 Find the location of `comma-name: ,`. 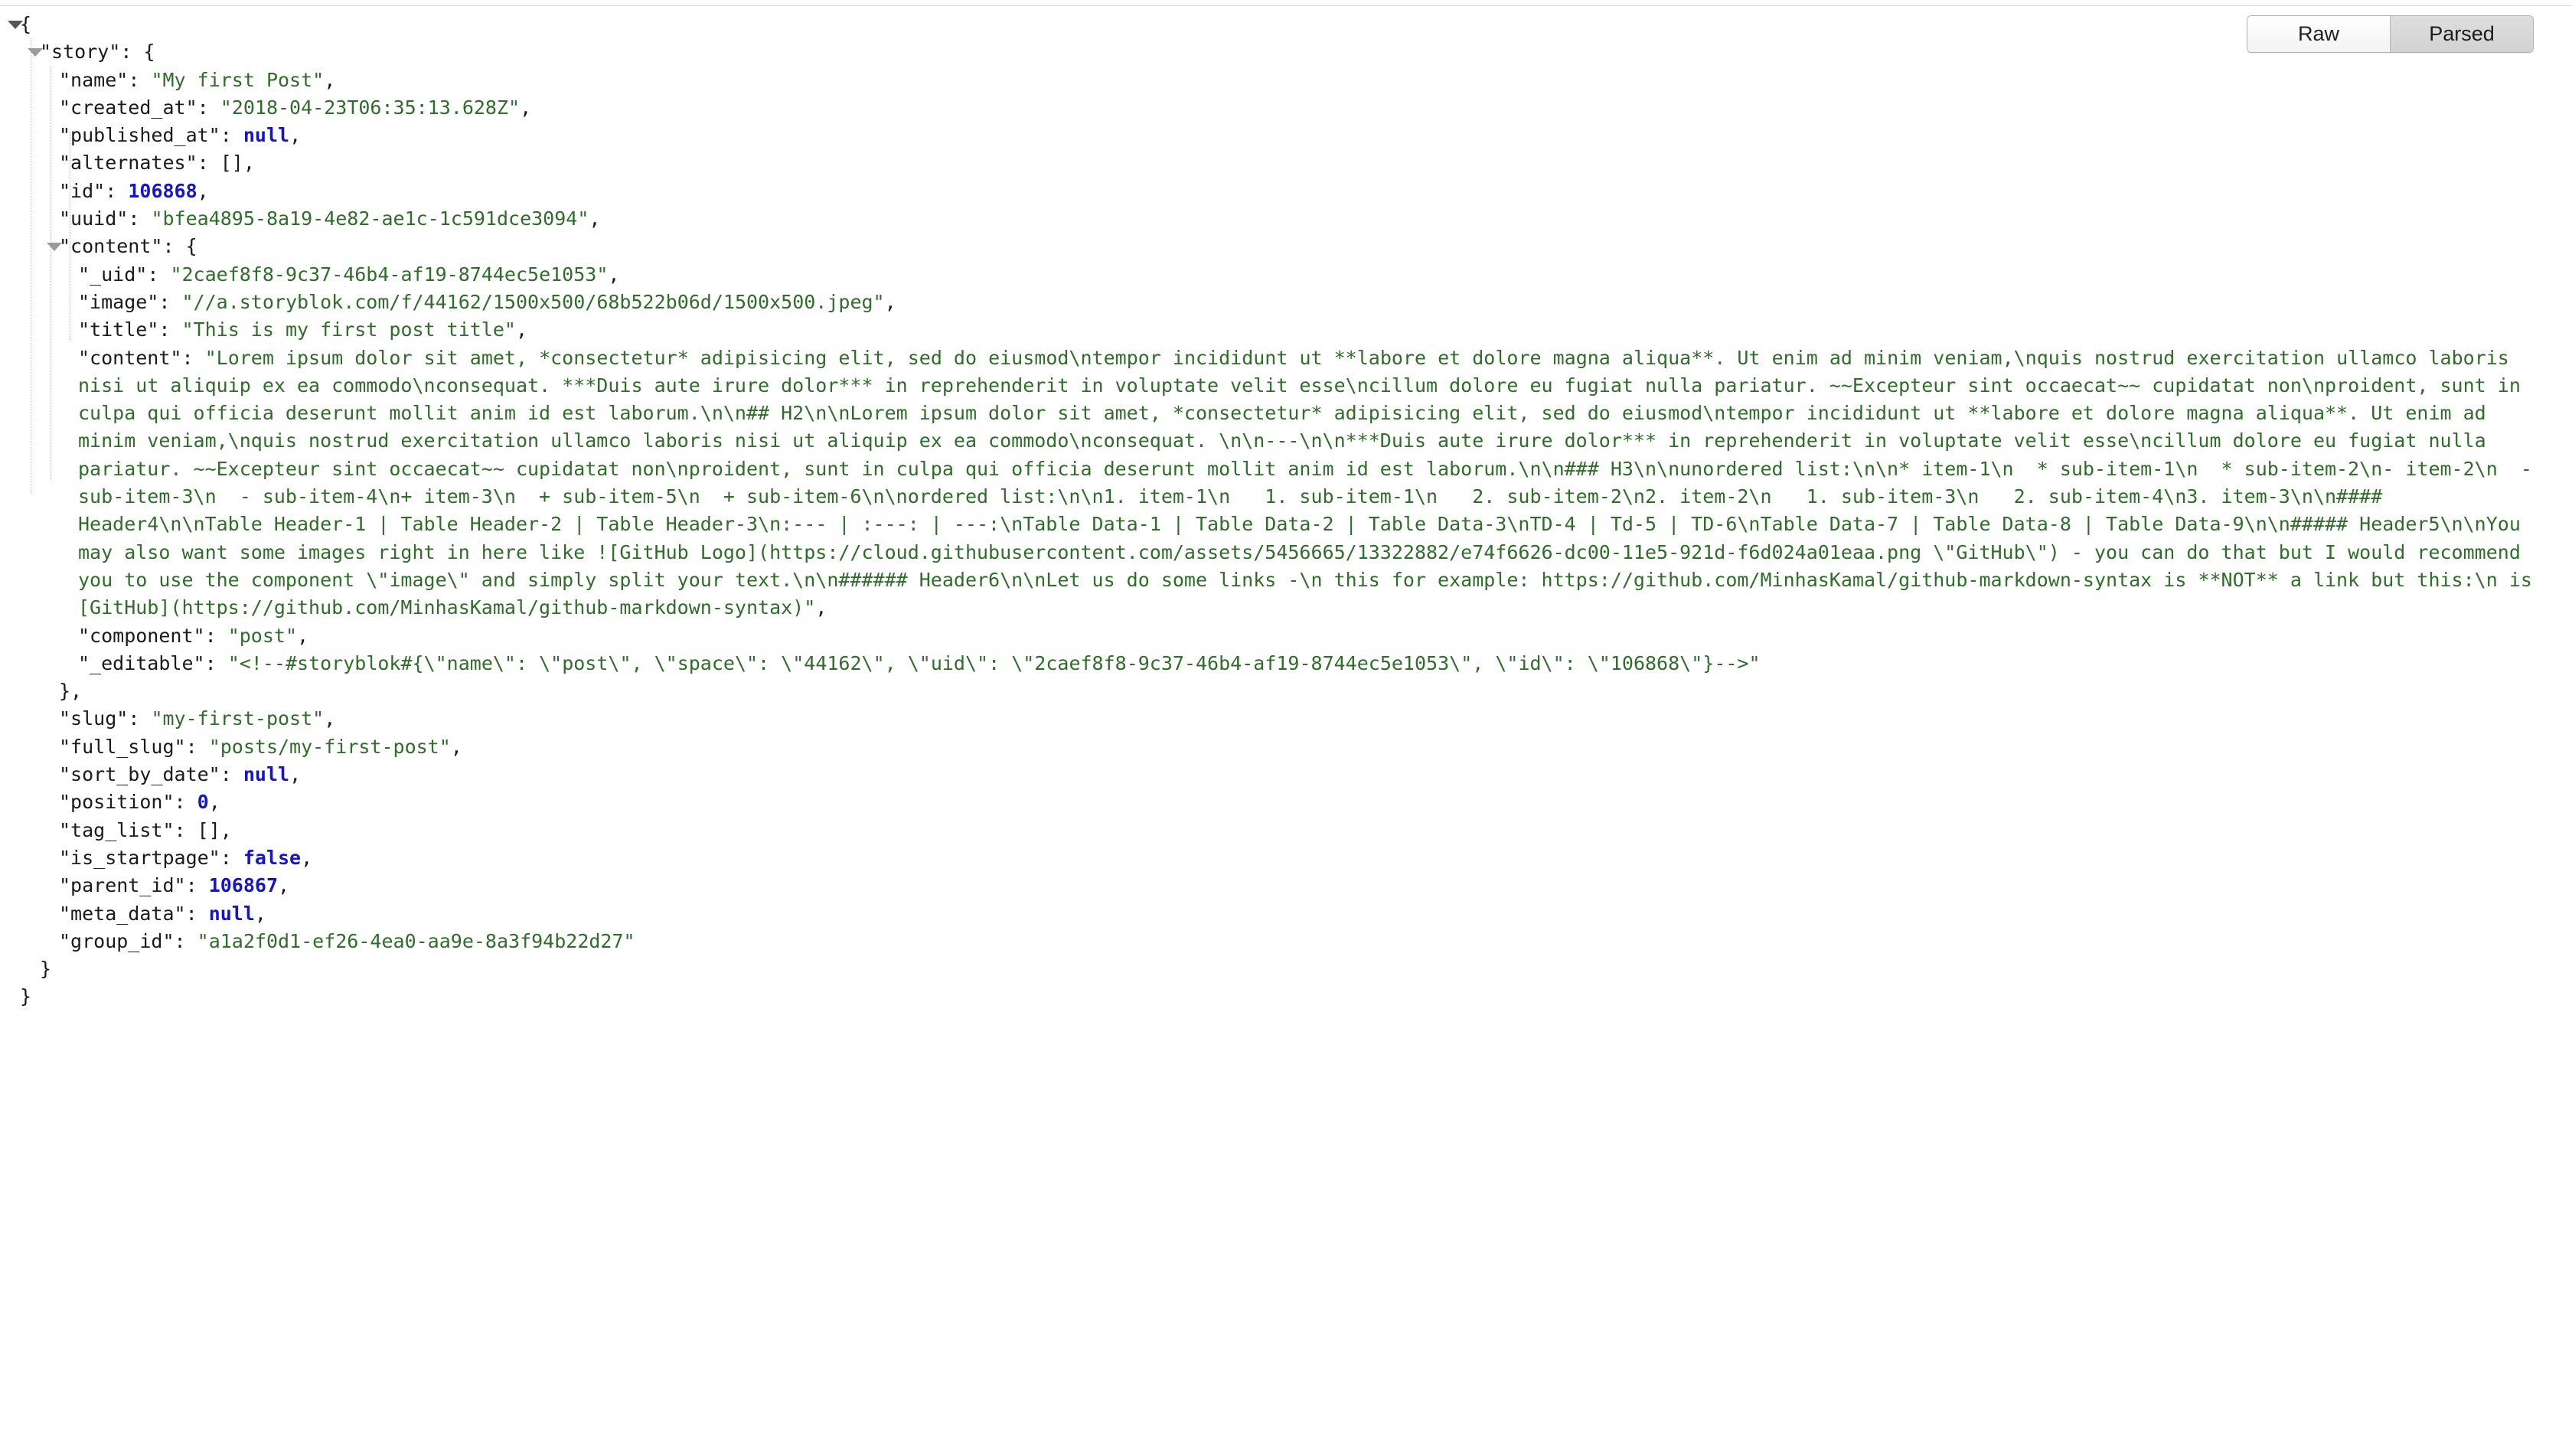

comma-name: , is located at coordinates (330, 79).